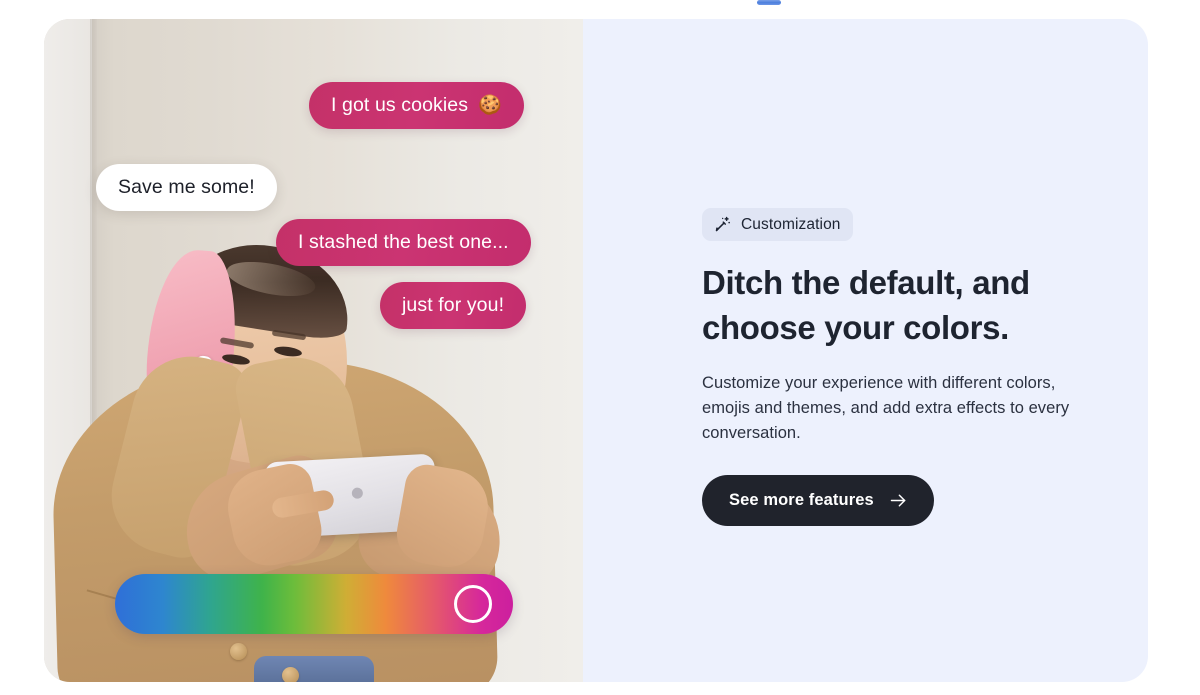  I want to click on chat-bubble-text: just for you!, so click(453, 305).